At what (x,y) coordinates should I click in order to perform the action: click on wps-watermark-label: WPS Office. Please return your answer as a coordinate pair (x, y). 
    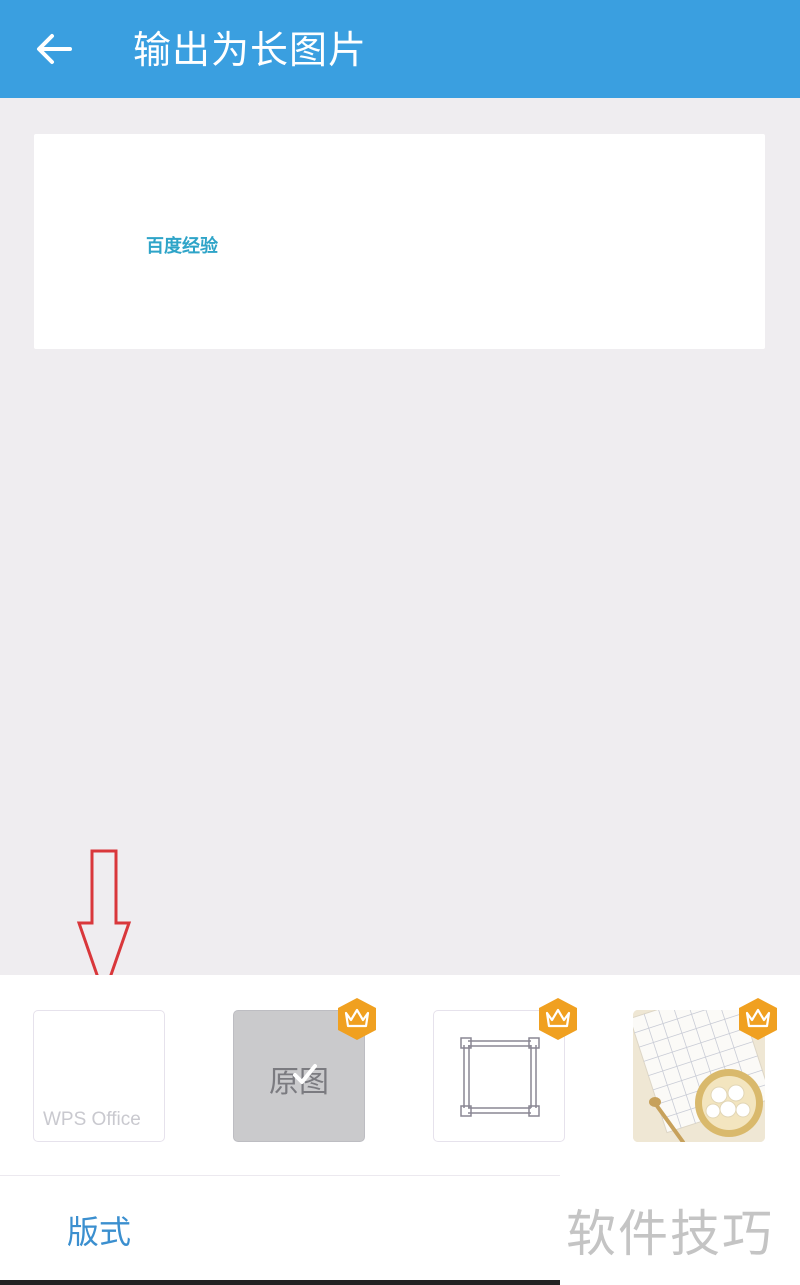
    Looking at the image, I should click on (92, 1119).